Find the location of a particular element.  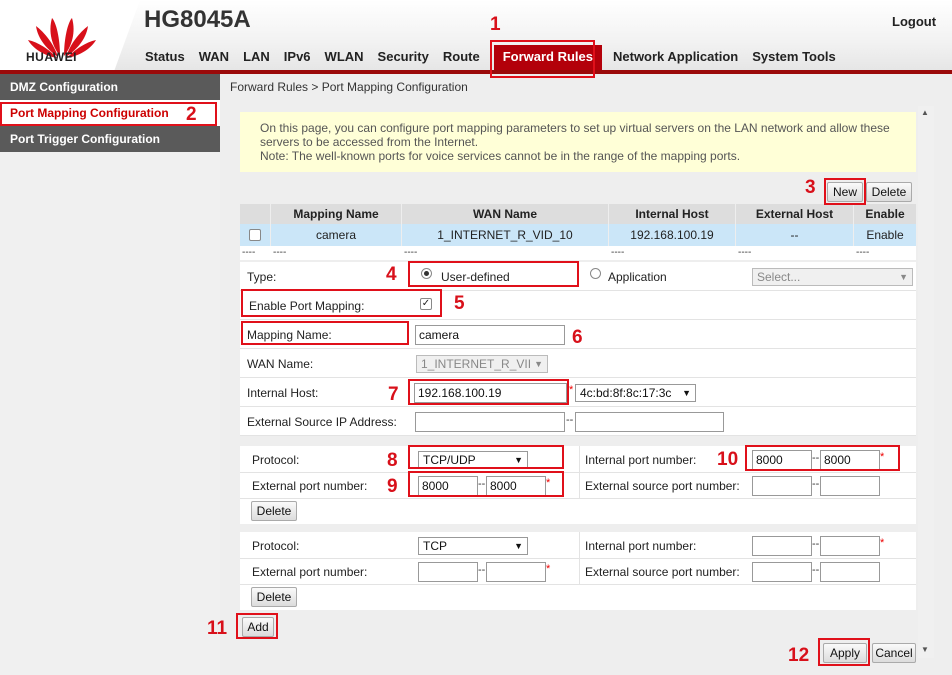

external-port-to-input is located at coordinates (516, 572).